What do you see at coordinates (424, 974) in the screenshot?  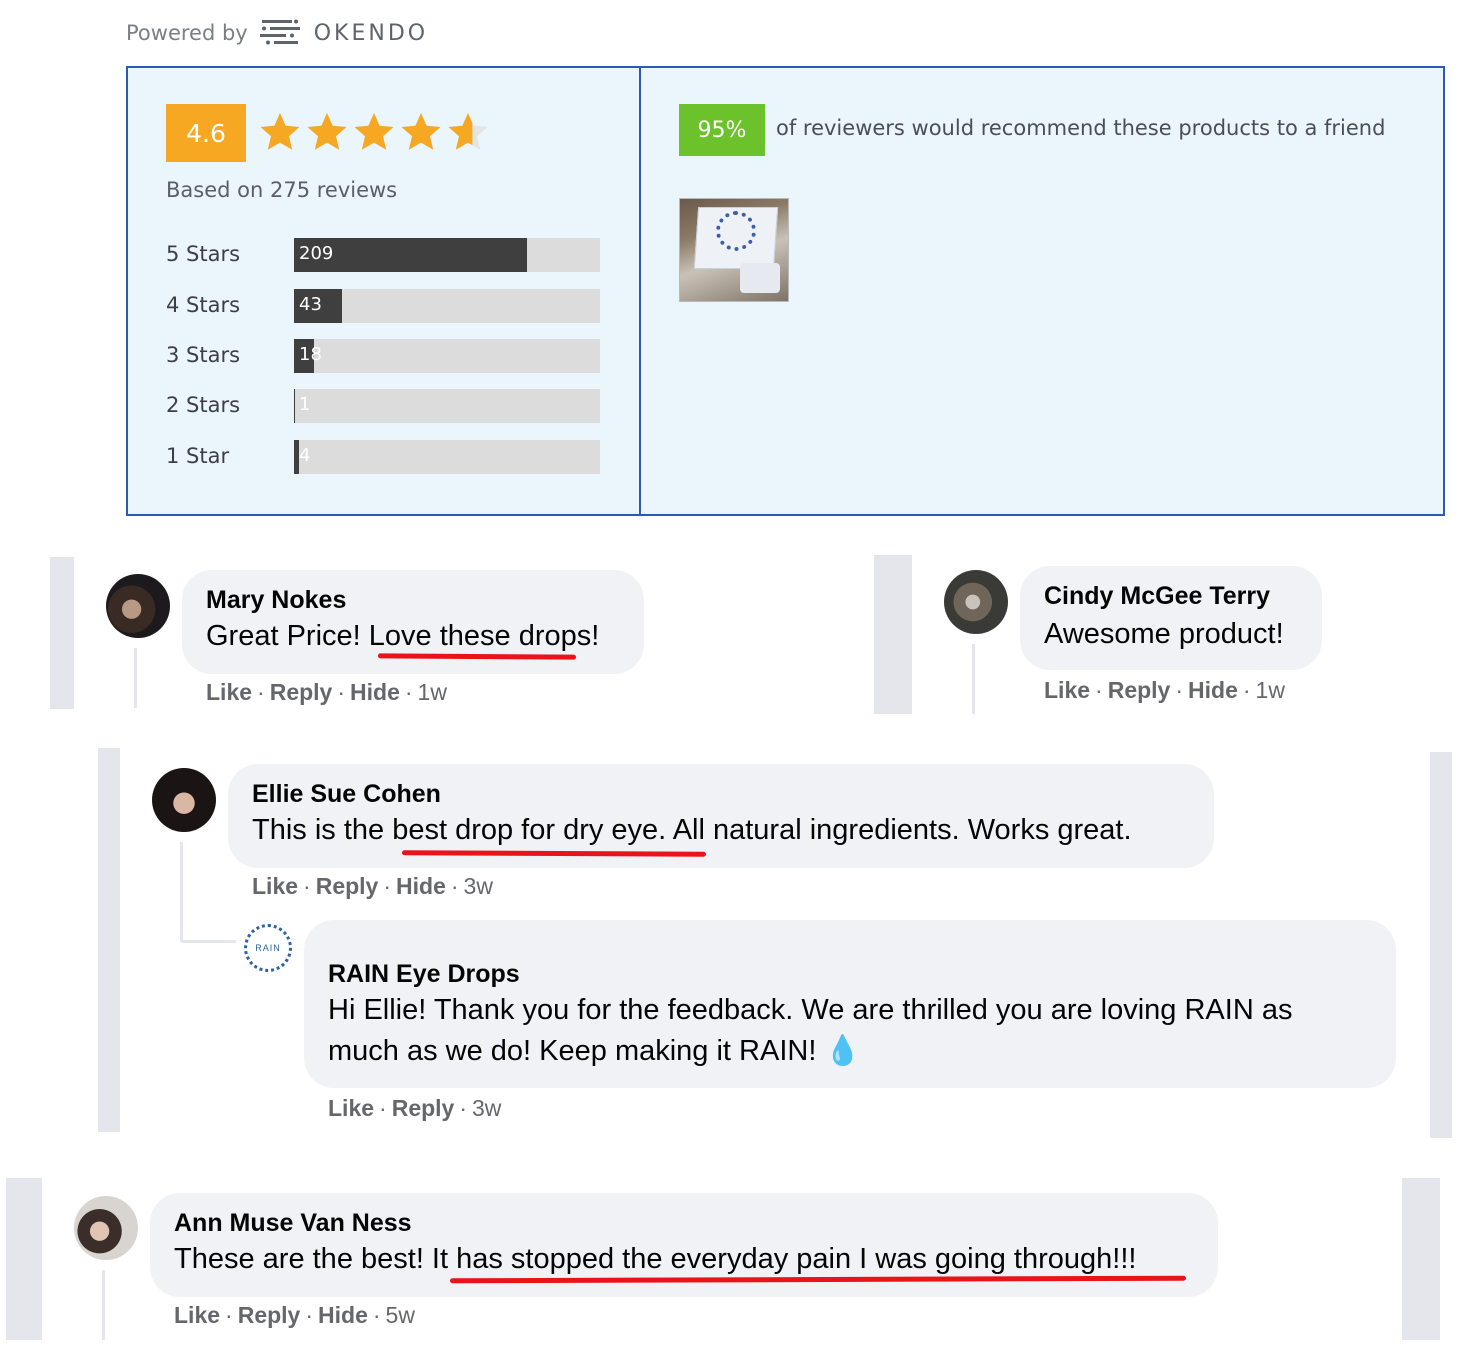 I see `commenter-name: RAIN Eye Drops` at bounding box center [424, 974].